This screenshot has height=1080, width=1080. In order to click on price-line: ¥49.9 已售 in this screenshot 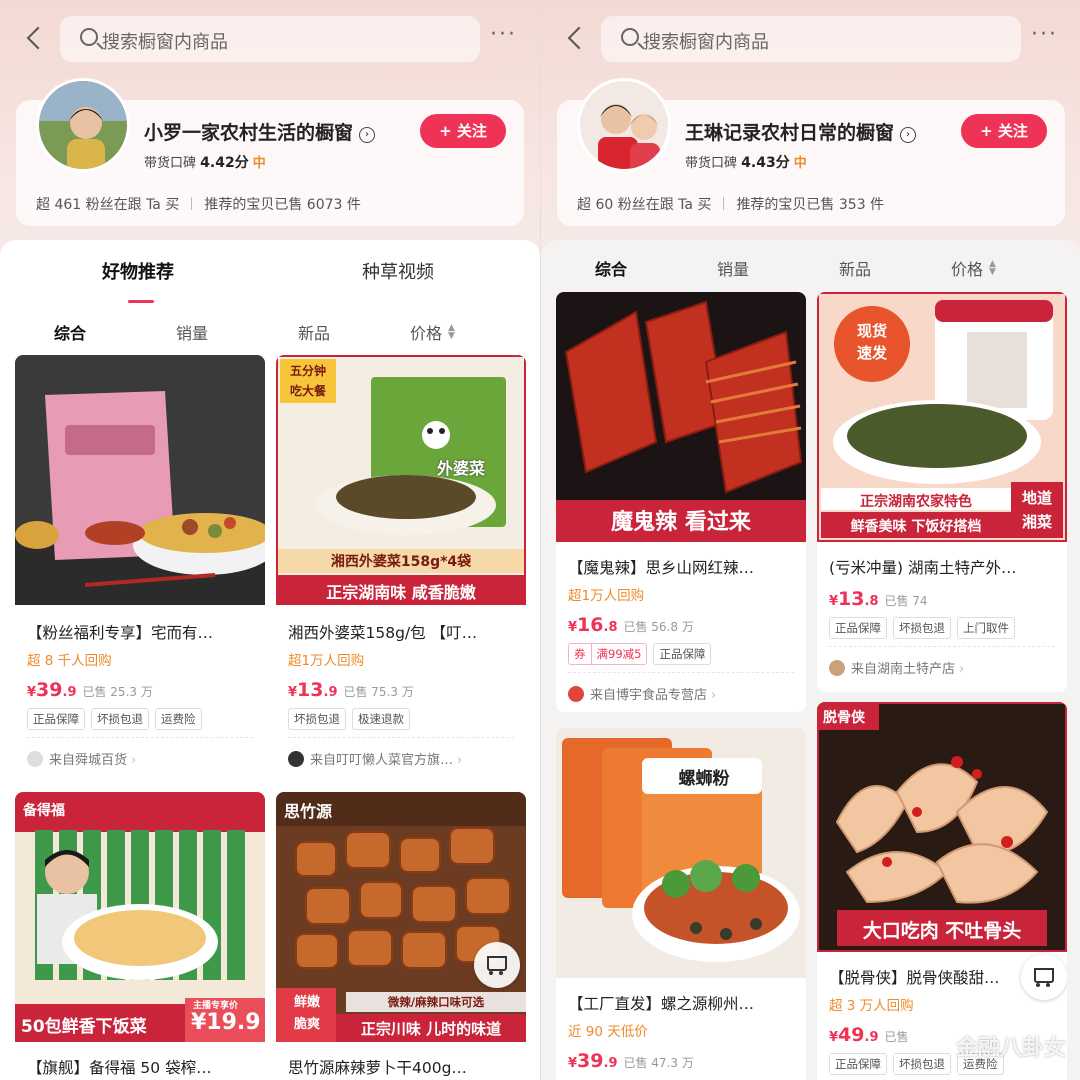, I will do `click(869, 1035)`.